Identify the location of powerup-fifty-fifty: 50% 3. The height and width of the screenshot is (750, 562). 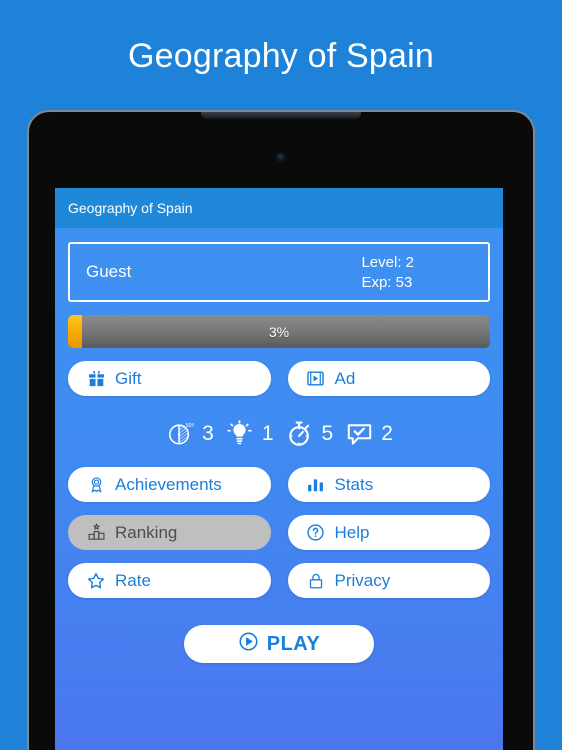
(189, 433).